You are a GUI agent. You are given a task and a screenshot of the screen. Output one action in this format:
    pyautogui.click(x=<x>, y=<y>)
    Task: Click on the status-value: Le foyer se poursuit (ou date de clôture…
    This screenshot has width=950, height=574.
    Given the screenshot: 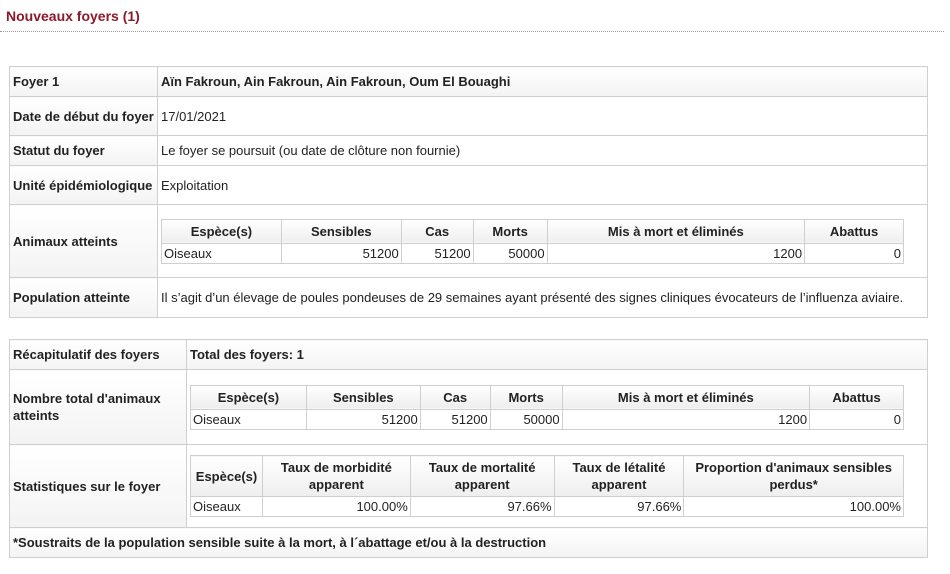 What is the action you would take?
    pyautogui.click(x=542, y=150)
    